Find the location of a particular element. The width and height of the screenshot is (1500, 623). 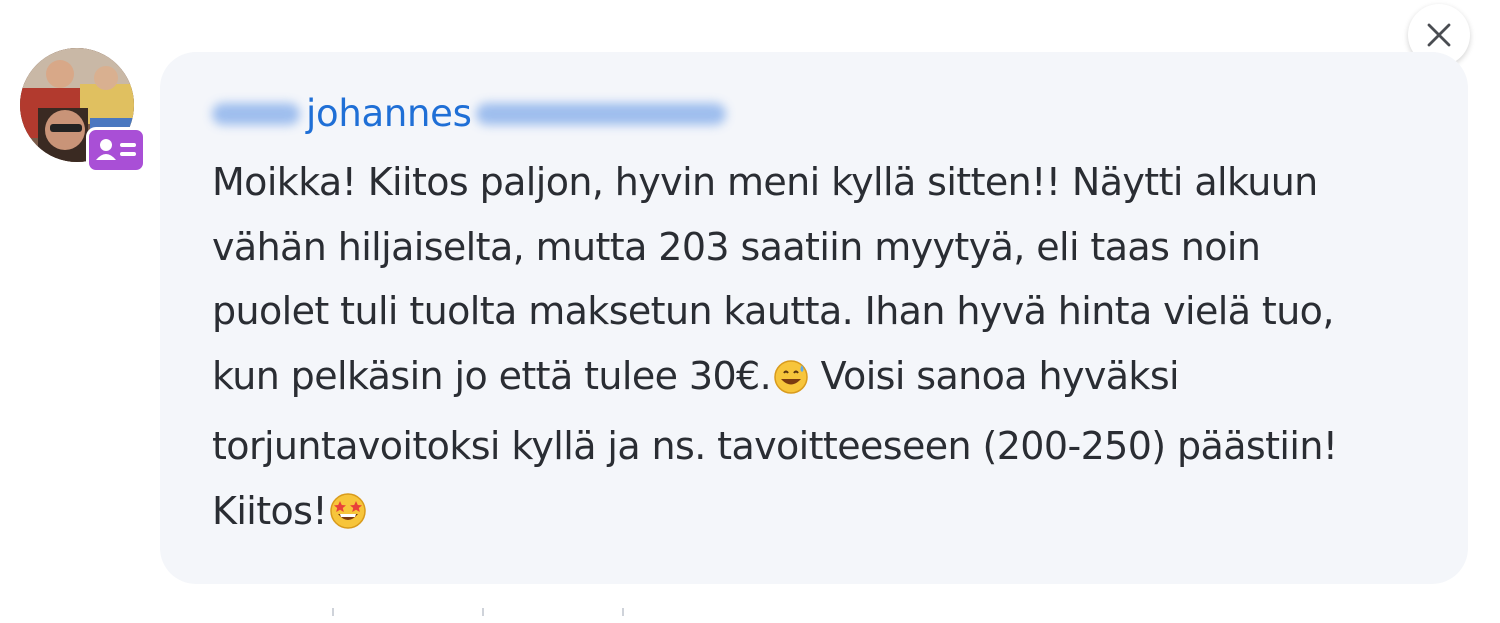

sender-line: johannes is located at coordinates (469, 114).